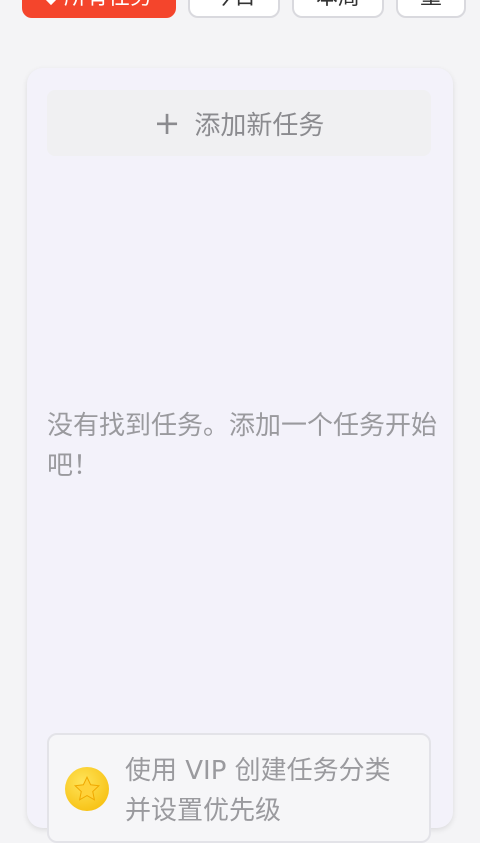  Describe the element at coordinates (108, 9) in the screenshot. I see `tab-all-tasks-label: 所有任务` at that location.